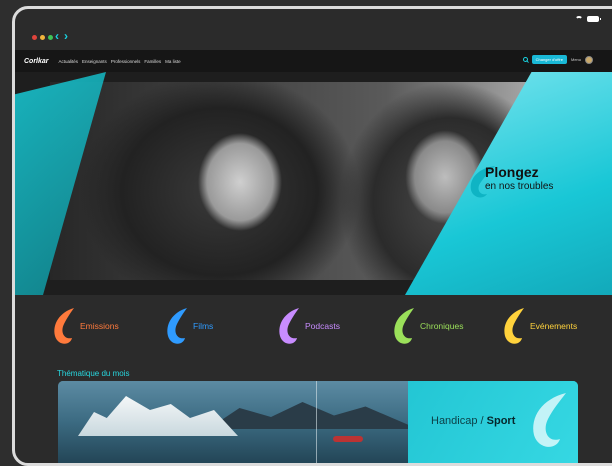  I want to click on close-dot, so click(34, 37).